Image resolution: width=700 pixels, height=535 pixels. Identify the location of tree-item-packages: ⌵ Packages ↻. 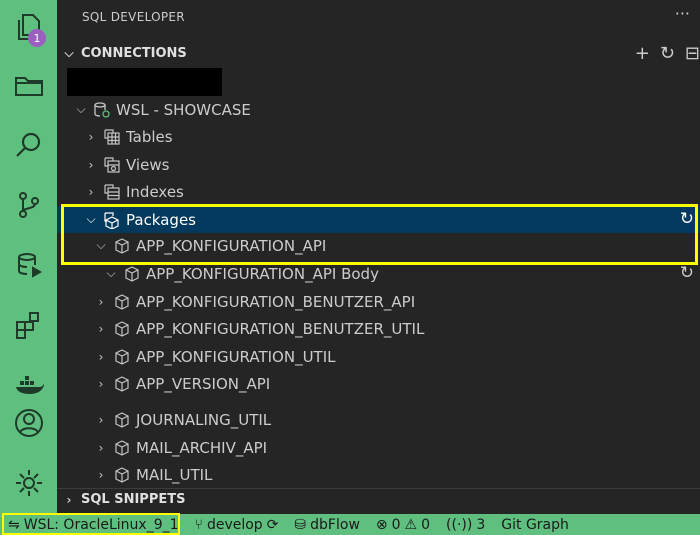
(378, 219).